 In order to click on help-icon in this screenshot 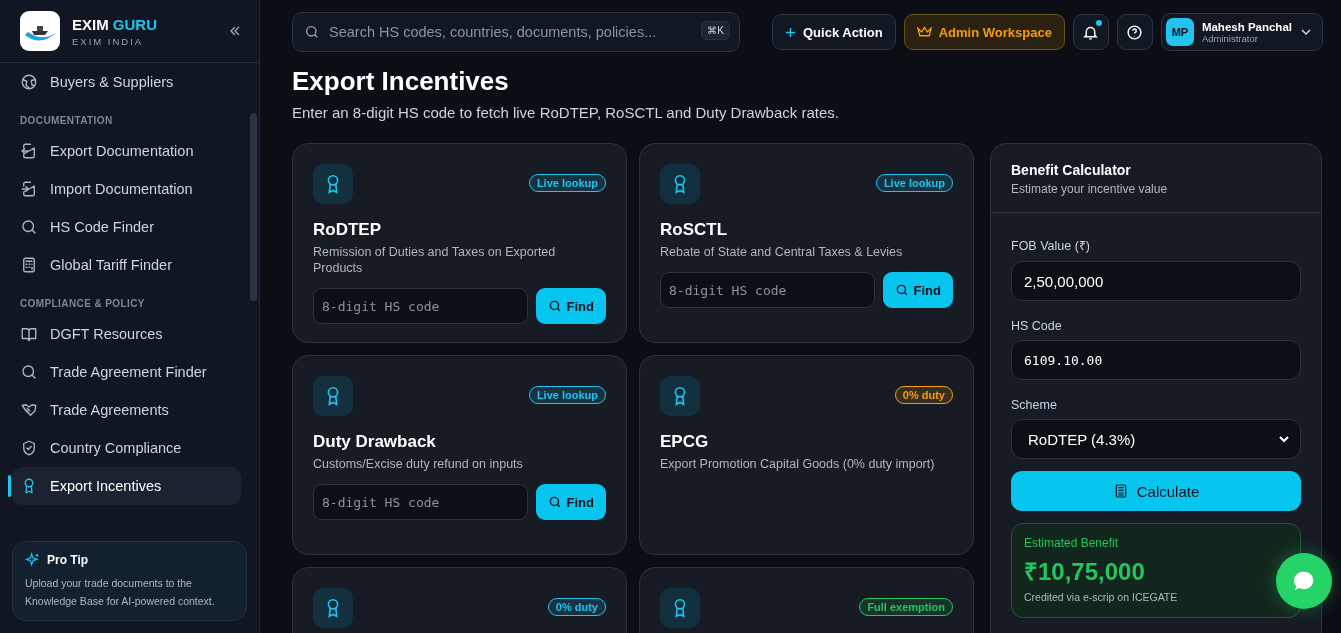, I will do `click(1135, 32)`.